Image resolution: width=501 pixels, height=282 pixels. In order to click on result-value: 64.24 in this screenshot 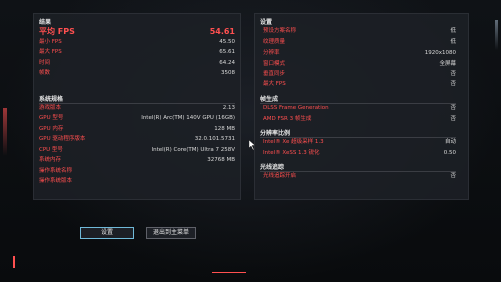, I will do `click(227, 63)`.